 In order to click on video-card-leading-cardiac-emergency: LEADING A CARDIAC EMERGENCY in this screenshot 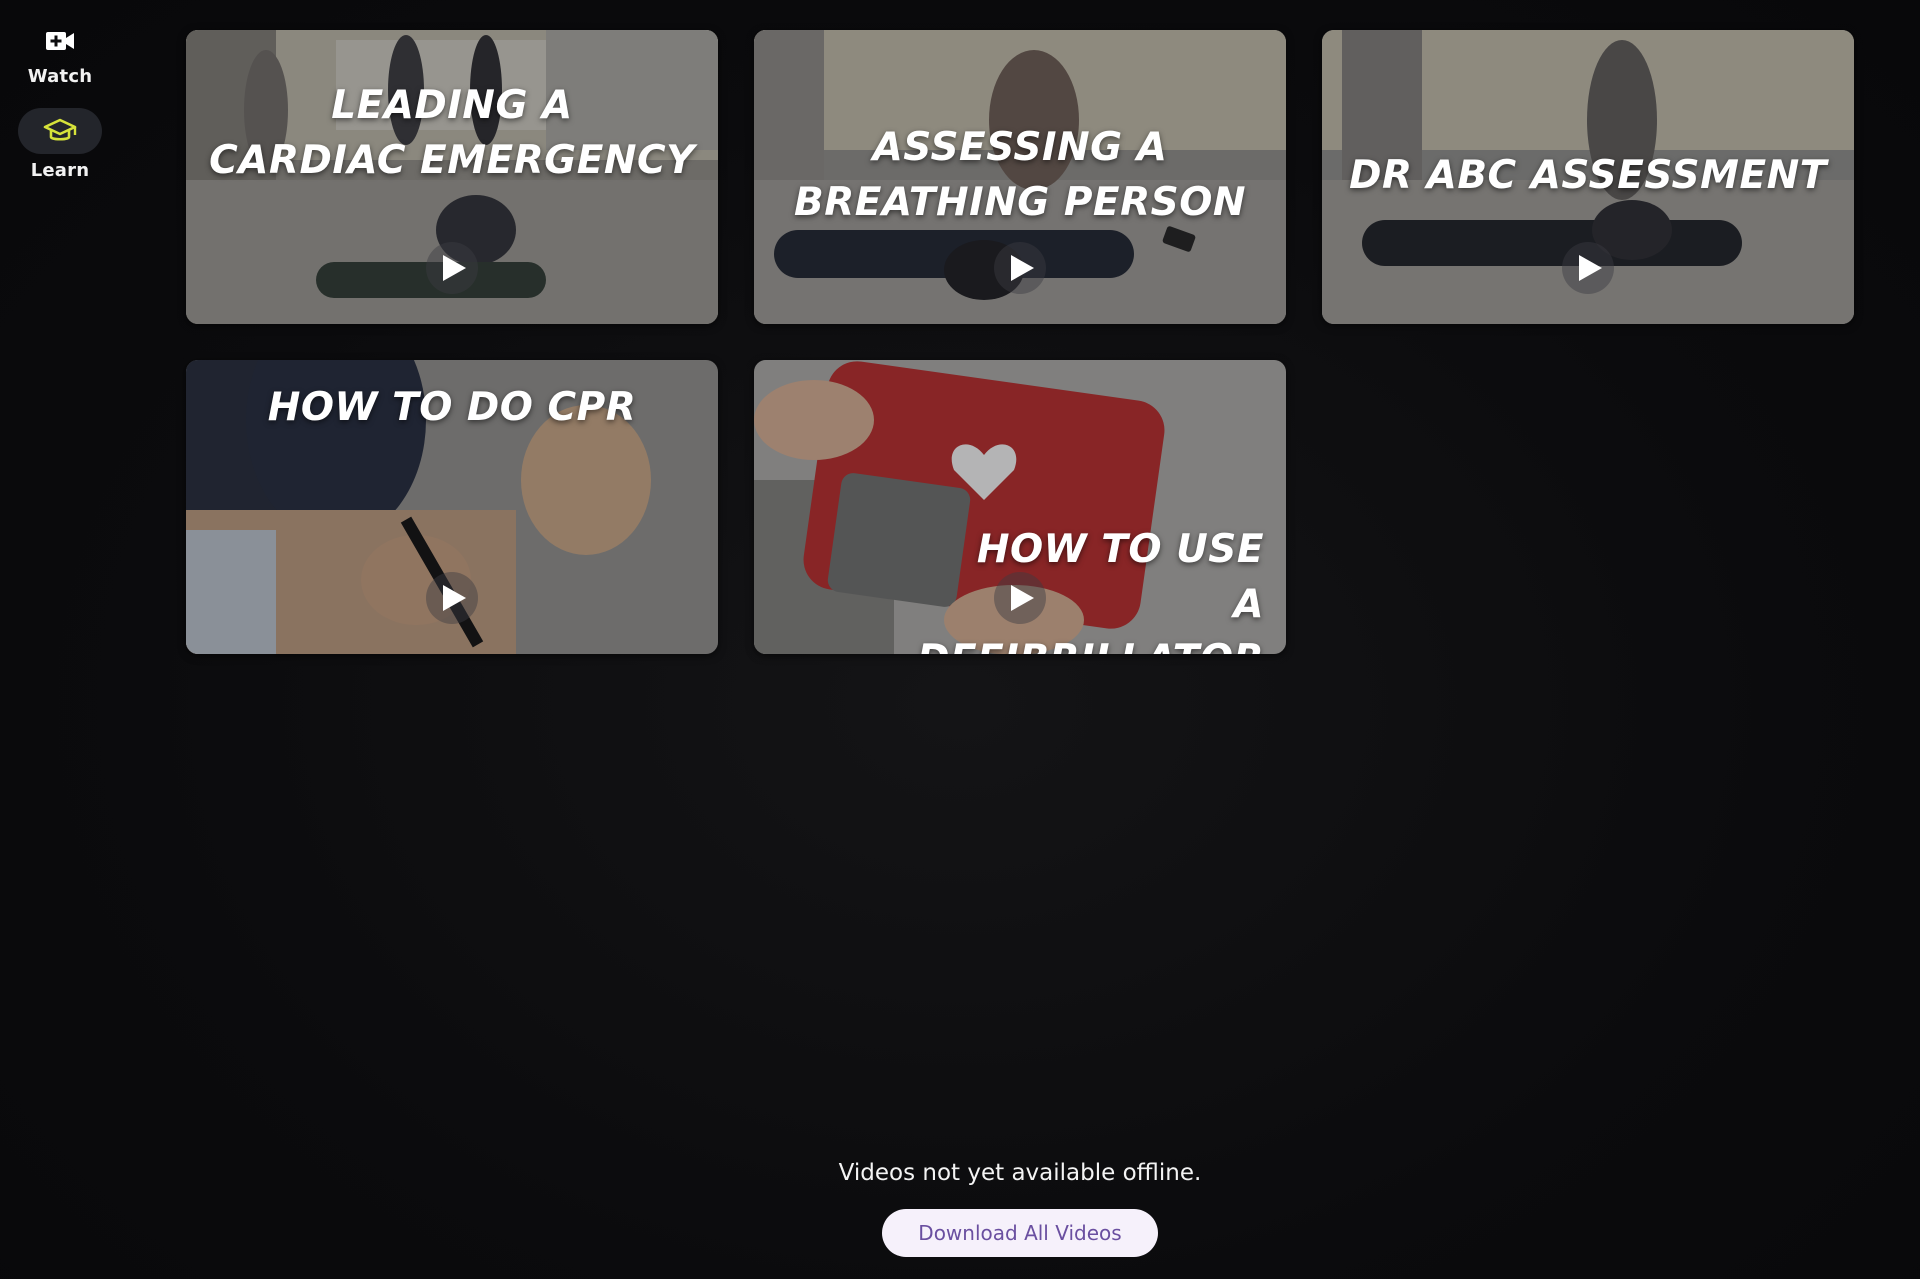, I will do `click(452, 177)`.